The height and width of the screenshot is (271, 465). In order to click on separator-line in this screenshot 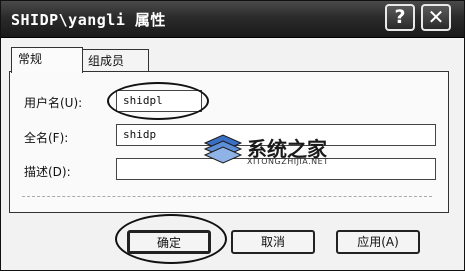, I will do `click(227, 196)`.